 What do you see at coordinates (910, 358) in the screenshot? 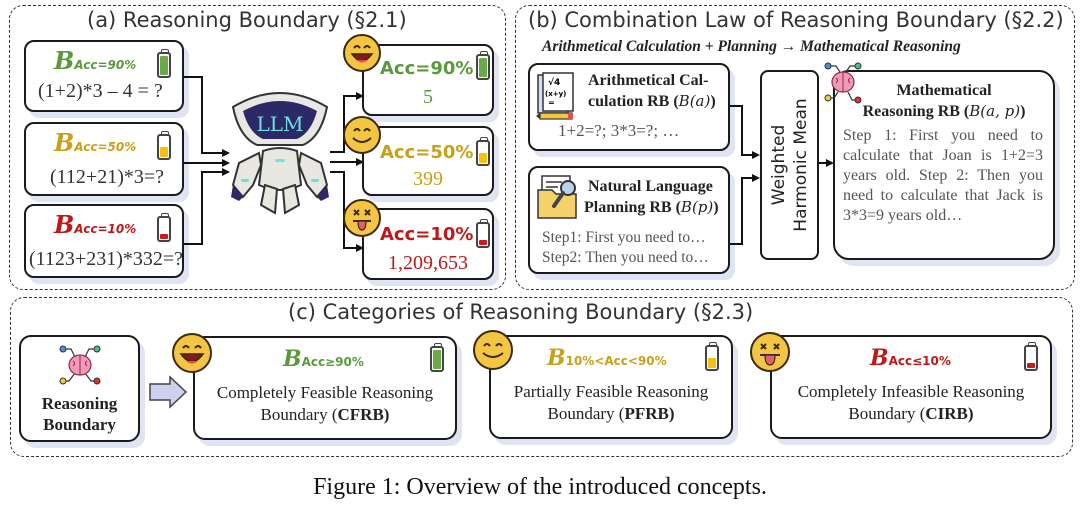
I see `boundary-label: BAcc≤10%` at bounding box center [910, 358].